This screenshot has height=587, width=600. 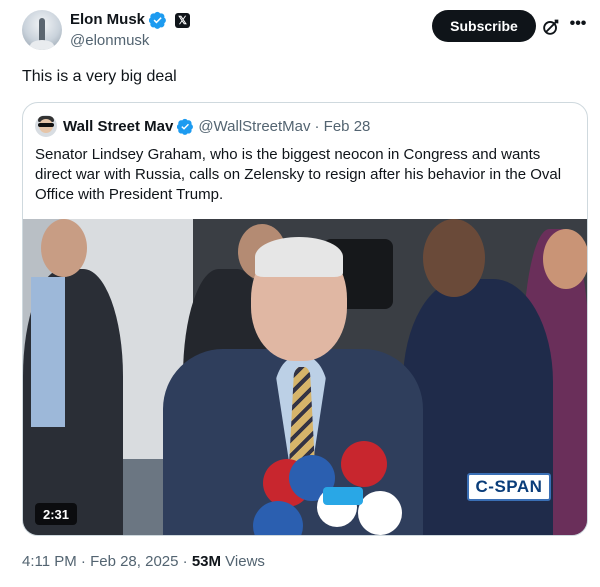 I want to click on quoted-author-handle: @WallStreetMav, so click(x=254, y=126).